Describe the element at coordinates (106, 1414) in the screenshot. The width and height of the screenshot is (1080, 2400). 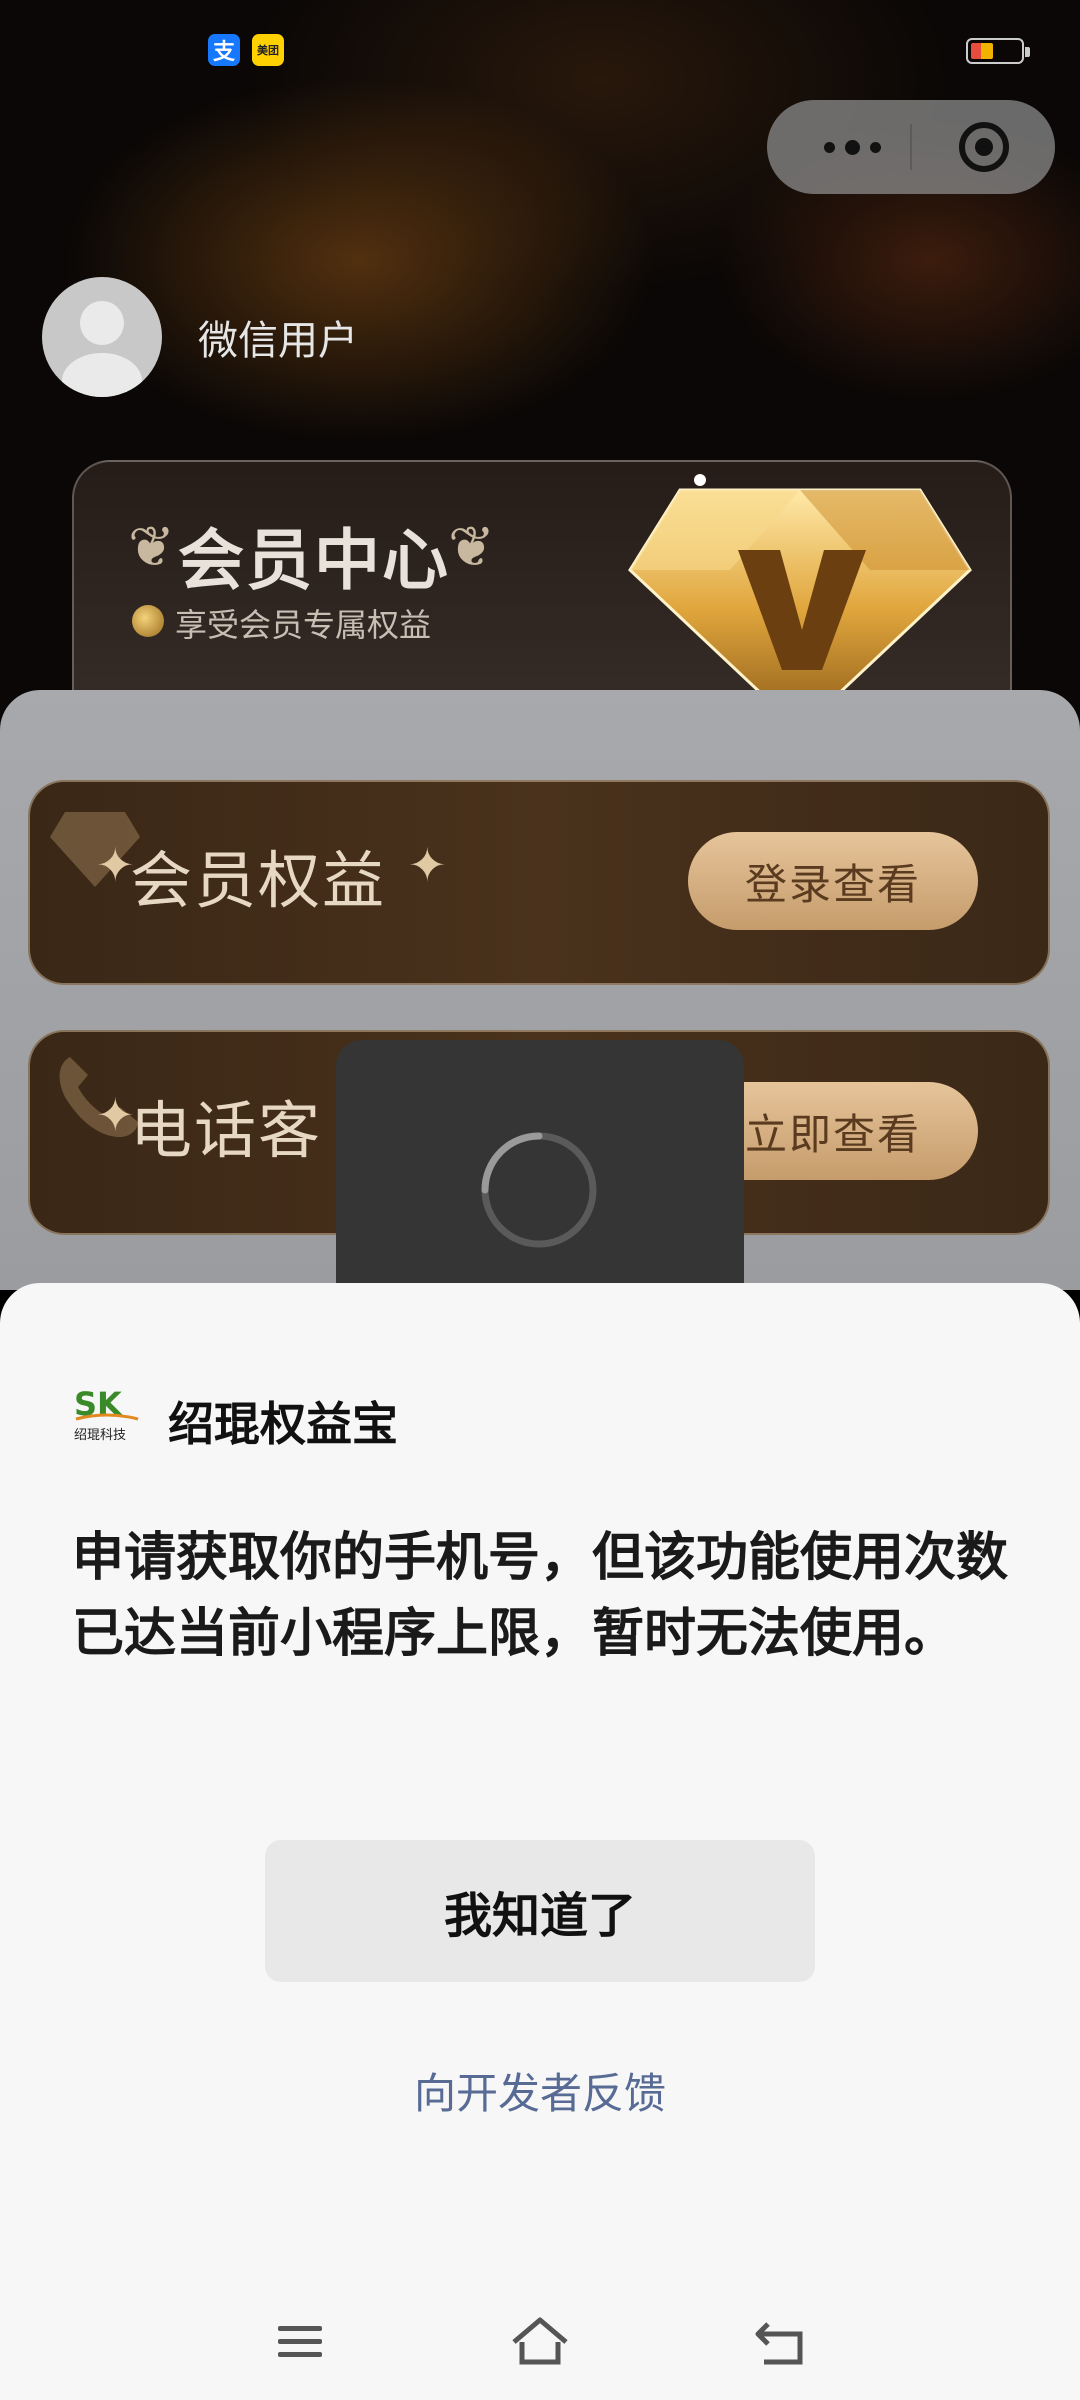
I see `app-logo-icon: SK 绍琨科技` at that location.